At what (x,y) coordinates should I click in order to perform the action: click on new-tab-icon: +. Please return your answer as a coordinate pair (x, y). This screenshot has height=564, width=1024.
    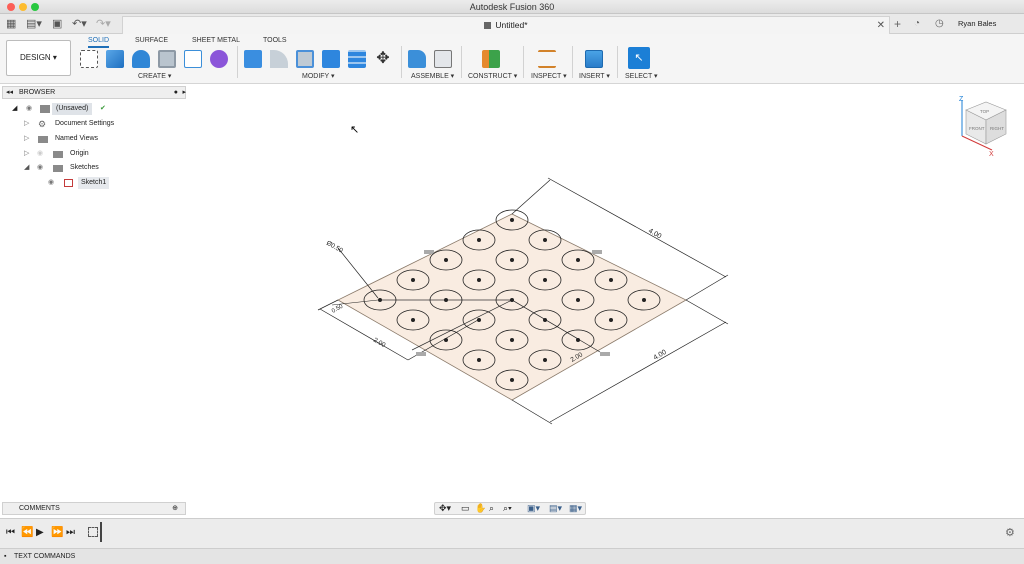
    Looking at the image, I should click on (897, 24).